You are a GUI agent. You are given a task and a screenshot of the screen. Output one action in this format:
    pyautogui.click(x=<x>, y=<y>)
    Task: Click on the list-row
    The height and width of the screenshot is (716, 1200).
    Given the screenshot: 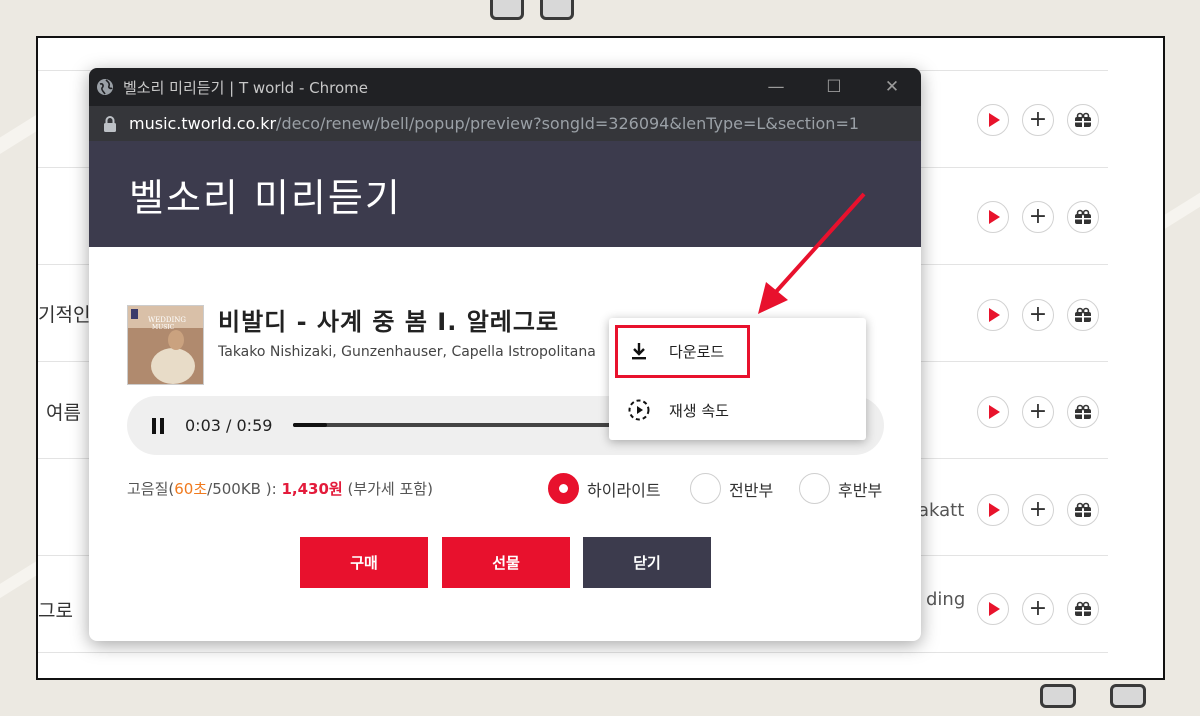 What is the action you would take?
    pyautogui.click(x=573, y=54)
    